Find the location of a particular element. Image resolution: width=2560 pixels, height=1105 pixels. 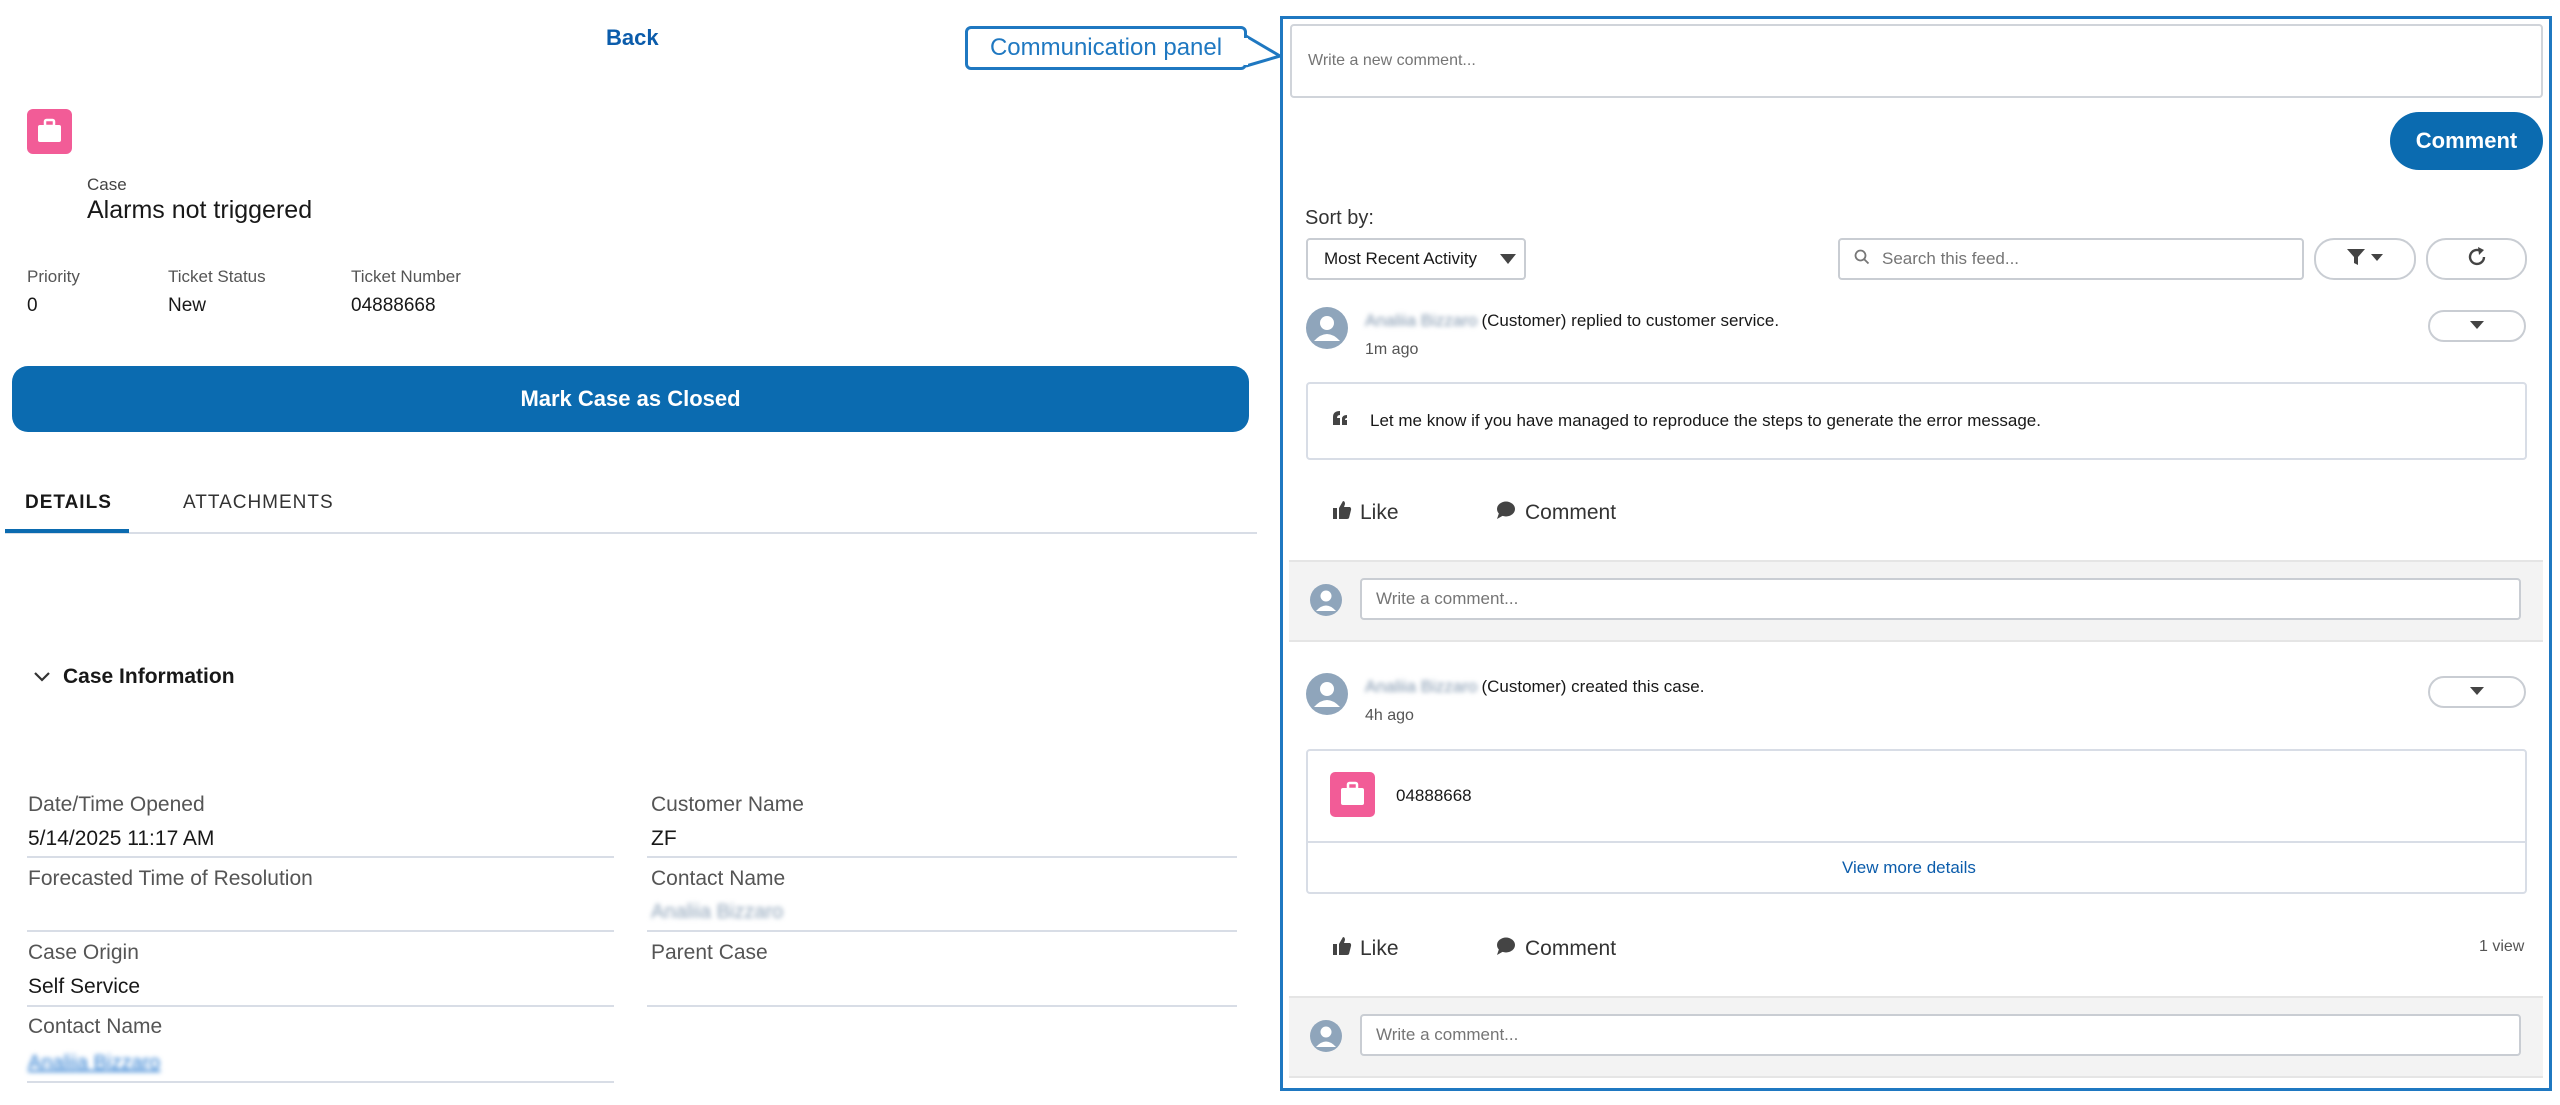

contact-name-2-label: Contact Name is located at coordinates (95, 1026).